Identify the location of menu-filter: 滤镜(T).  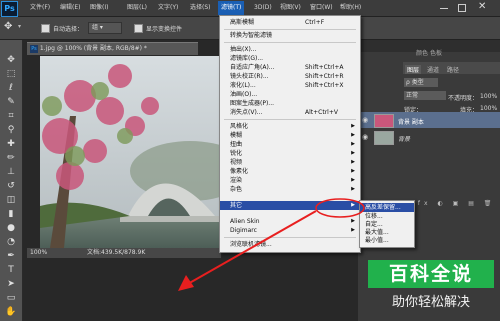
(231, 8).